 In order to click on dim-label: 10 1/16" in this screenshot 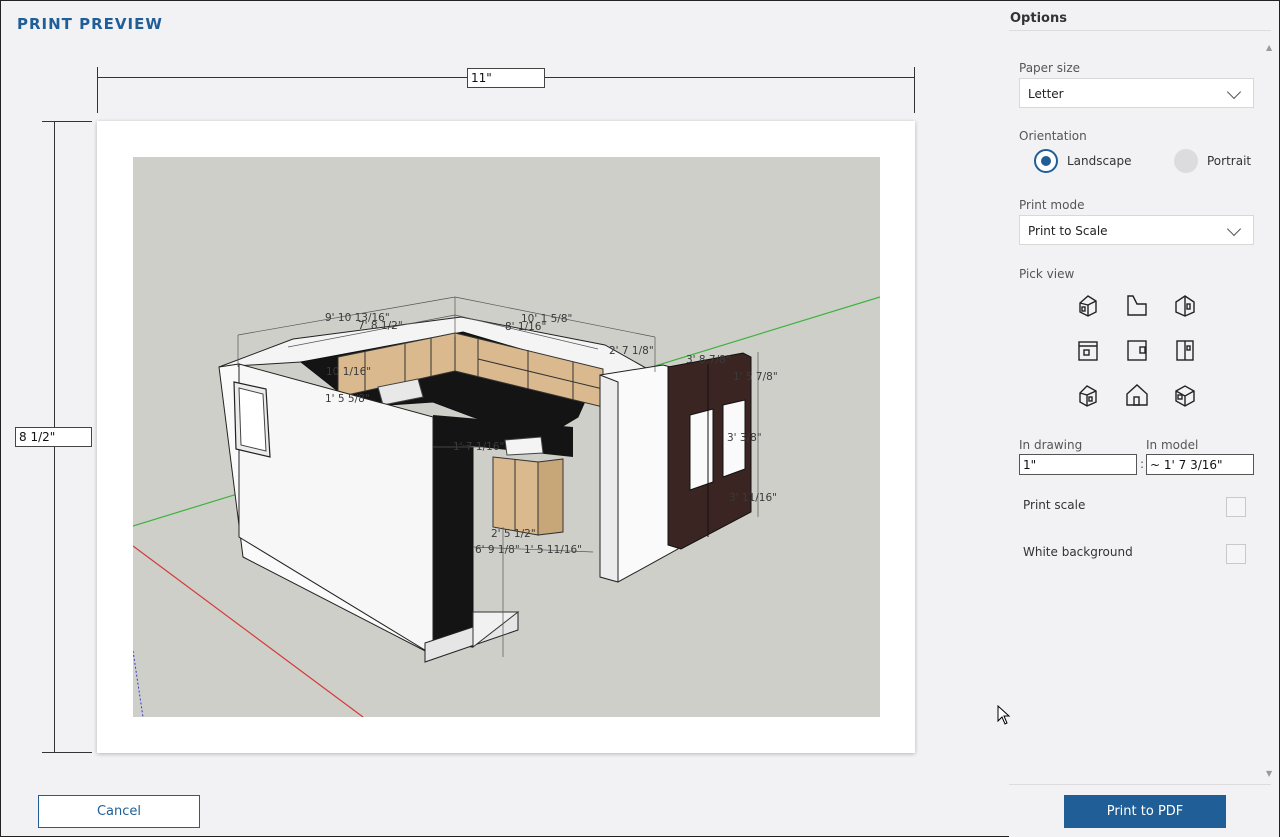, I will do `click(348, 372)`.